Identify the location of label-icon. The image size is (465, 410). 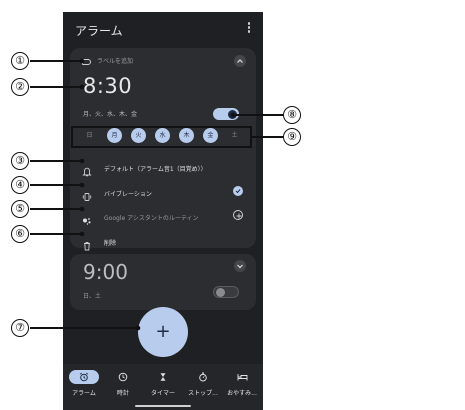
(86, 62).